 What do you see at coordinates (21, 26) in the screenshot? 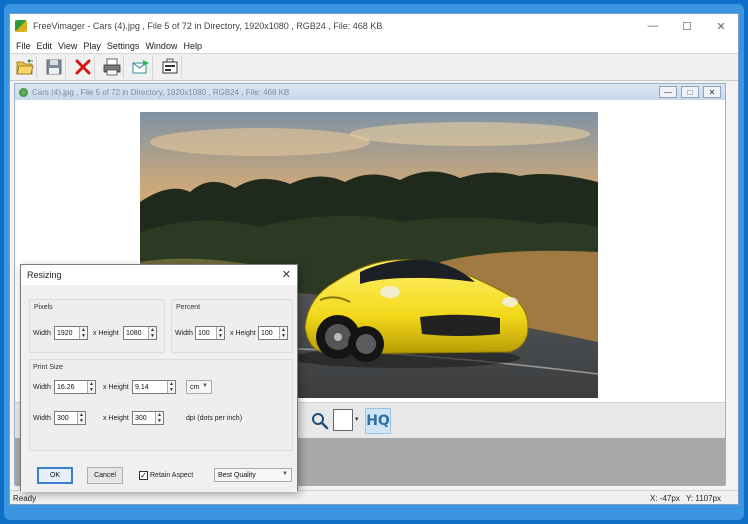
I see `app-logo-icon` at bounding box center [21, 26].